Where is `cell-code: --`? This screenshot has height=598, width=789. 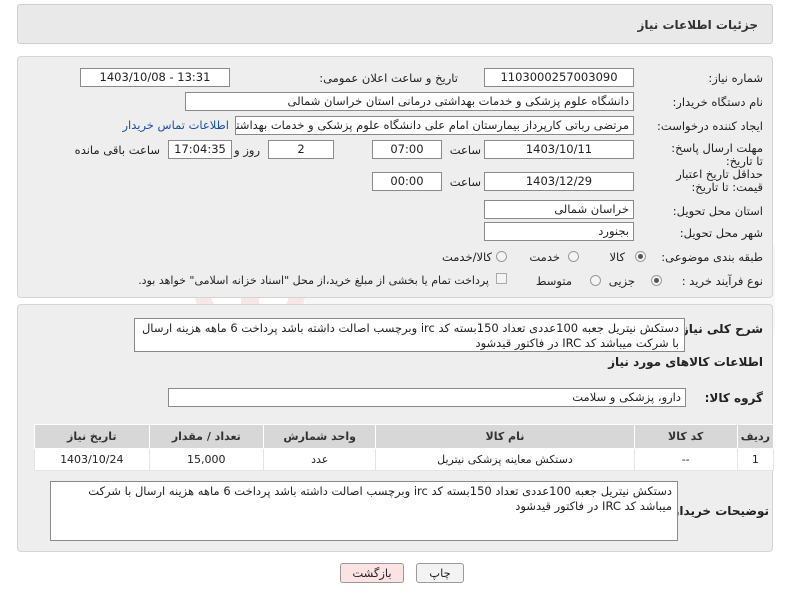 cell-code: -- is located at coordinates (685, 459).